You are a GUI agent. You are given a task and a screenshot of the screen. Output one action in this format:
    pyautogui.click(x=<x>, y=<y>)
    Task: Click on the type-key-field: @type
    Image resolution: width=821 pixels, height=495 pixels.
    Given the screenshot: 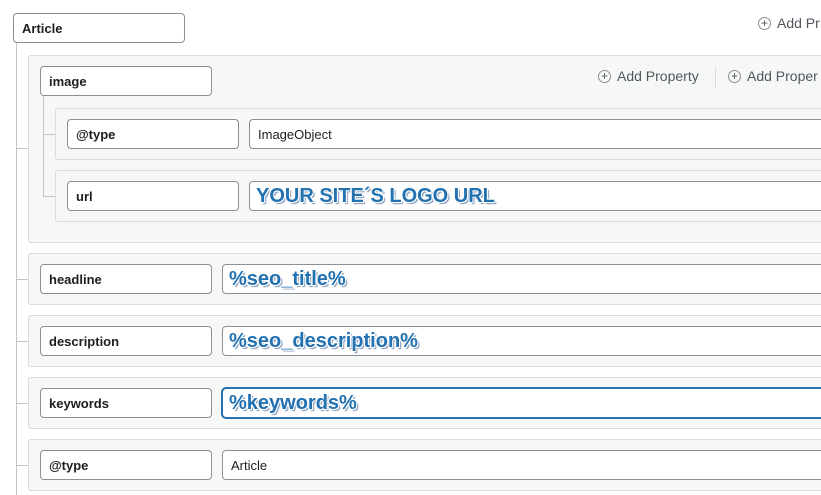 What is the action you would take?
    pyautogui.click(x=126, y=465)
    